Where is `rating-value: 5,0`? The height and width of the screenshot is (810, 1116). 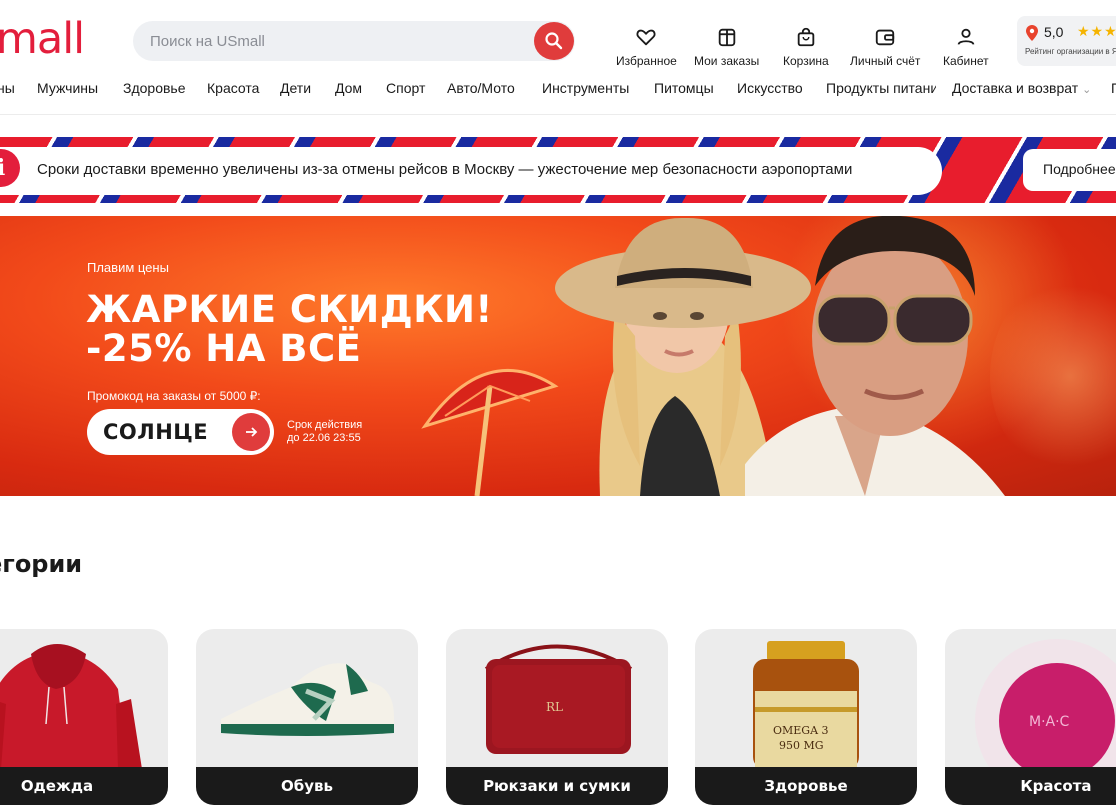
rating-value: 5,0 is located at coordinates (1054, 32).